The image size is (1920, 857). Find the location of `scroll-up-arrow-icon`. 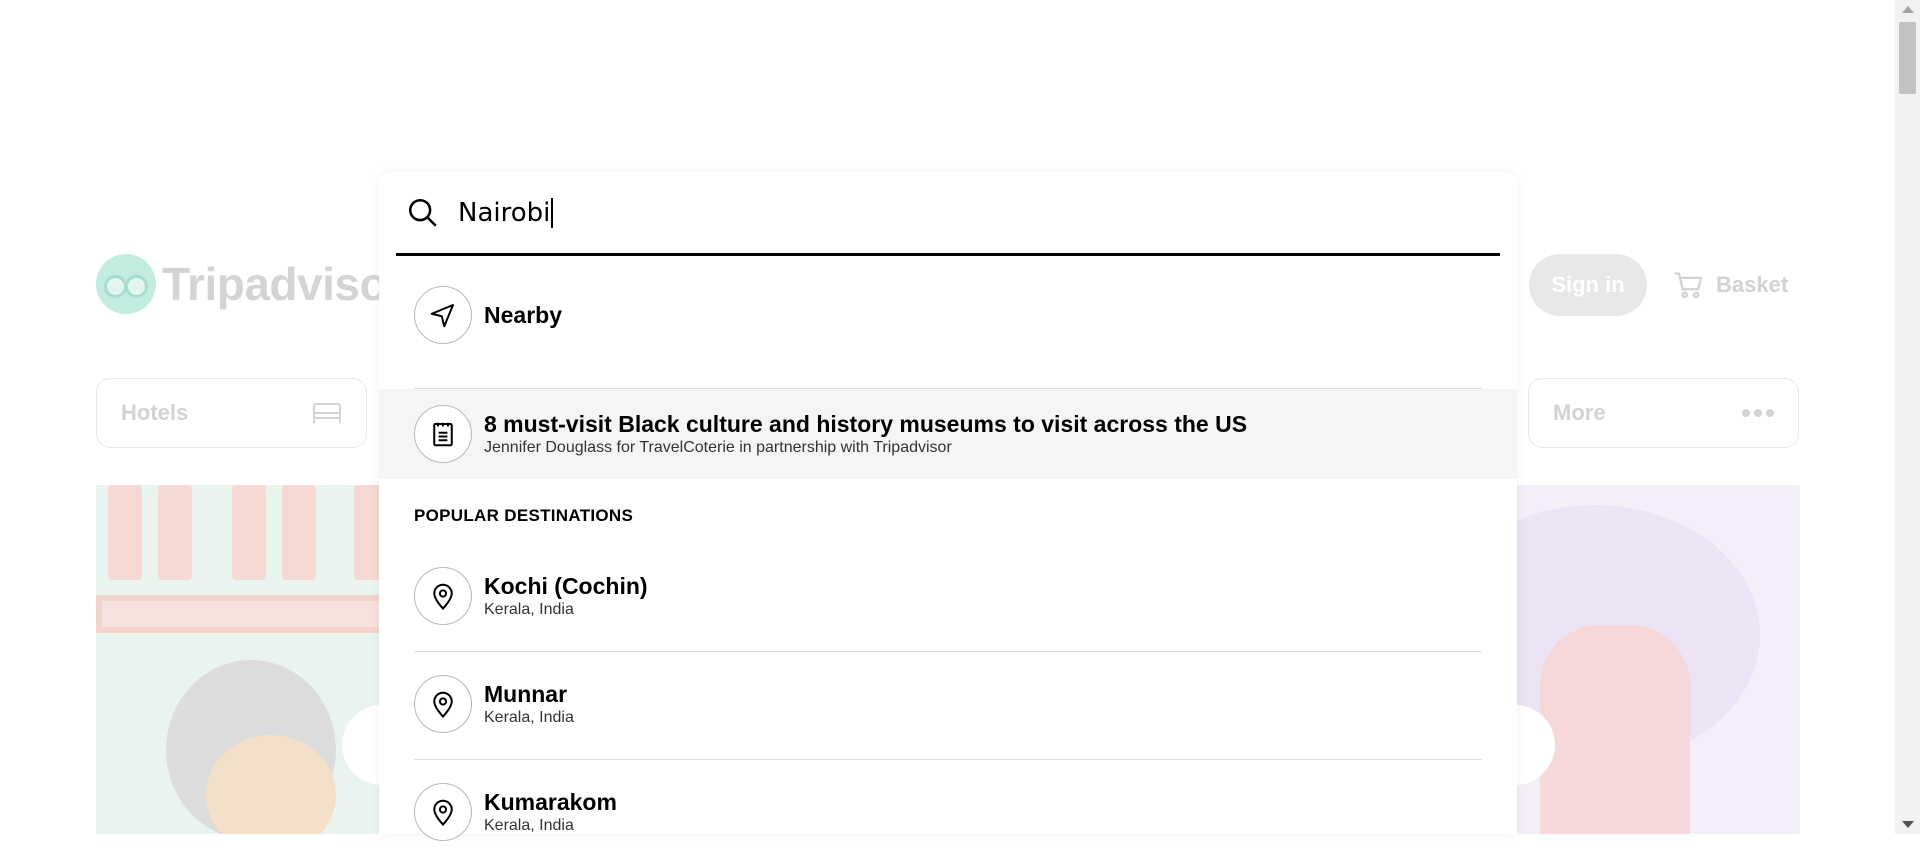

scroll-up-arrow-icon is located at coordinates (1908, 9).